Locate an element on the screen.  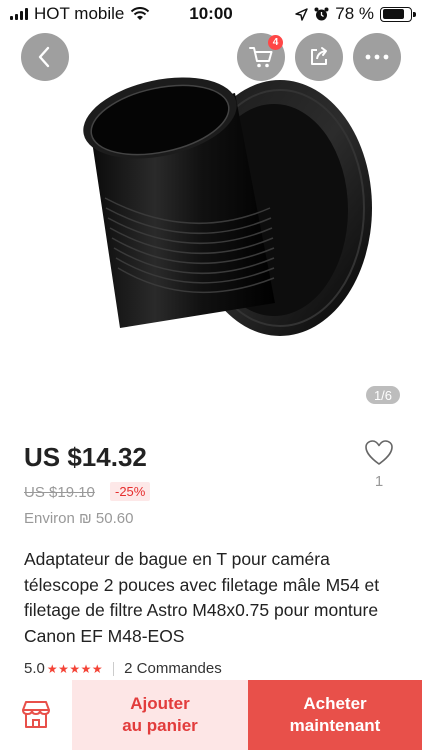
cart-badge: 4 is located at coordinates (275, 42).